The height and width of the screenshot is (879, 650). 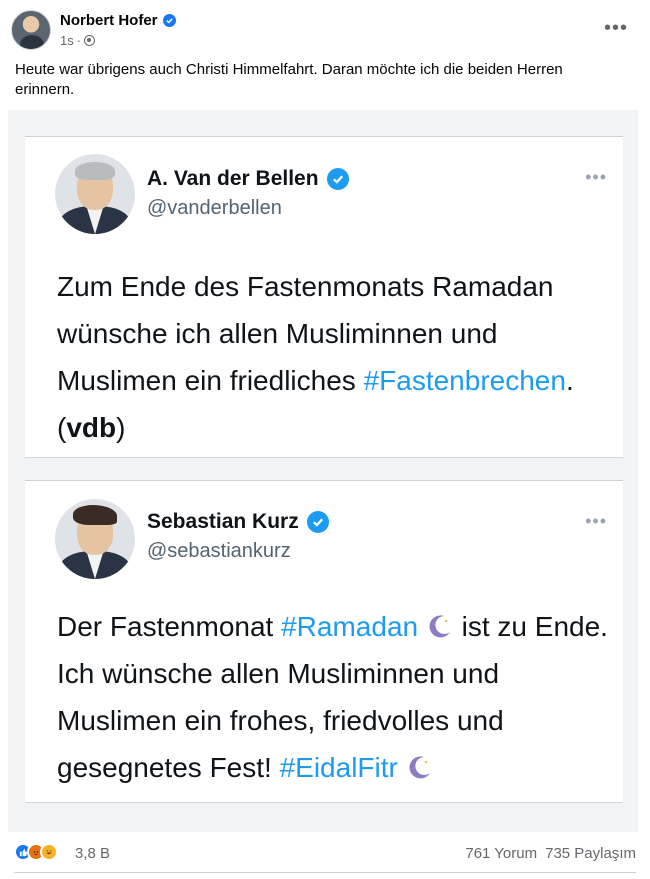 What do you see at coordinates (92, 853) in the screenshot?
I see `reaction-count: 3,8 B` at bounding box center [92, 853].